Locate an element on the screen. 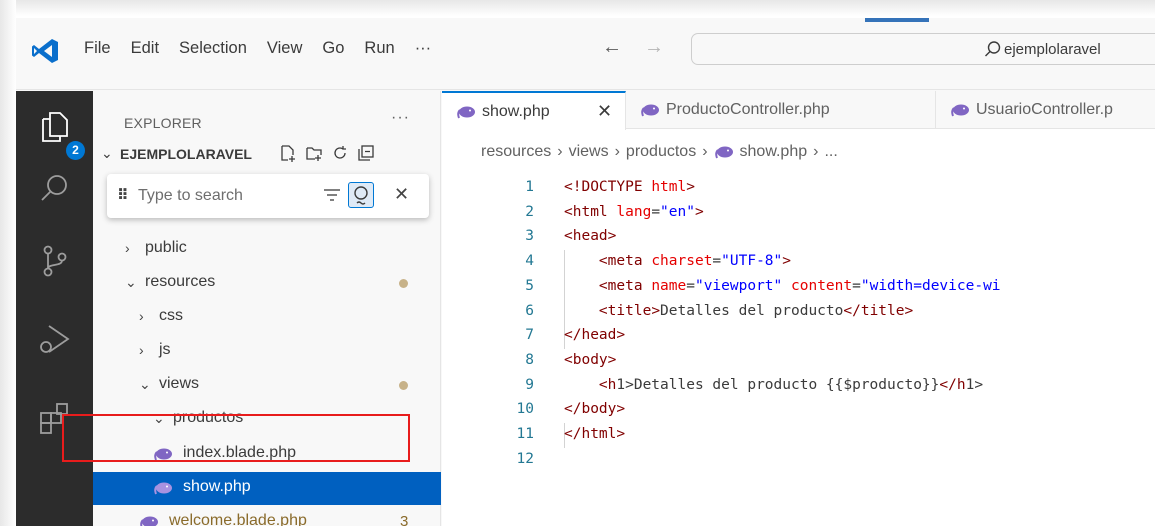  code-line: <head> is located at coordinates (590, 236).